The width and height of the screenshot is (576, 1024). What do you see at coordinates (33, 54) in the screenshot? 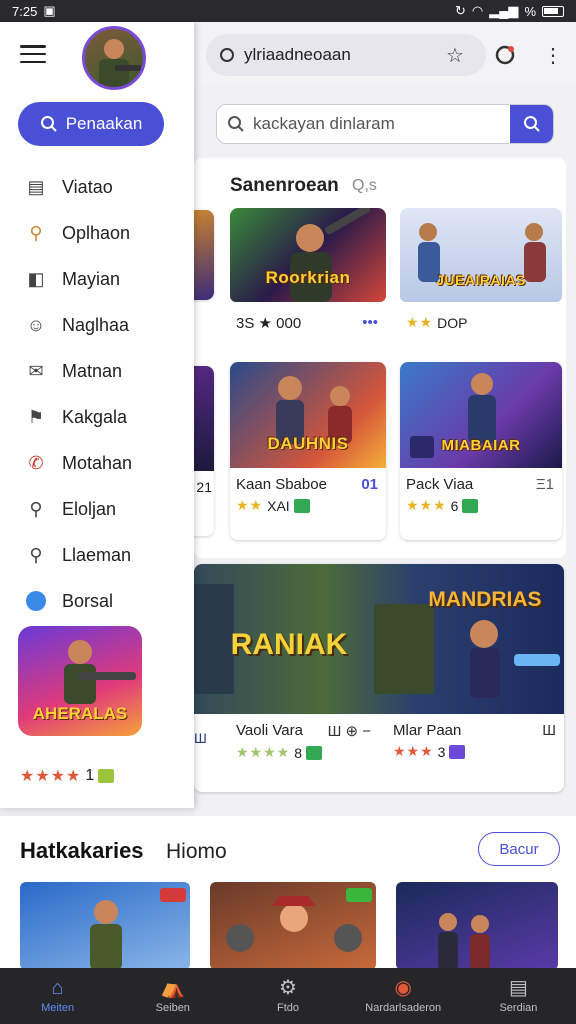
I see `menu-icon` at bounding box center [33, 54].